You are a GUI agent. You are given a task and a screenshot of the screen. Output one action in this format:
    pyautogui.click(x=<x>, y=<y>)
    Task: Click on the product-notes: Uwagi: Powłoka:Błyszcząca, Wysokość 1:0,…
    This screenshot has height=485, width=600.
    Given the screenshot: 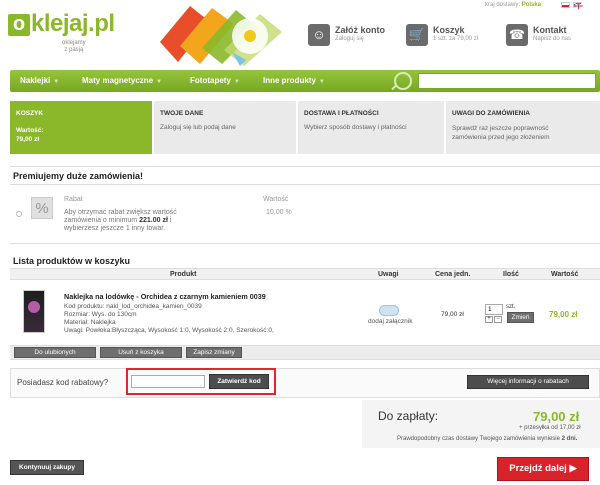 What is the action you would take?
    pyautogui.click(x=169, y=330)
    